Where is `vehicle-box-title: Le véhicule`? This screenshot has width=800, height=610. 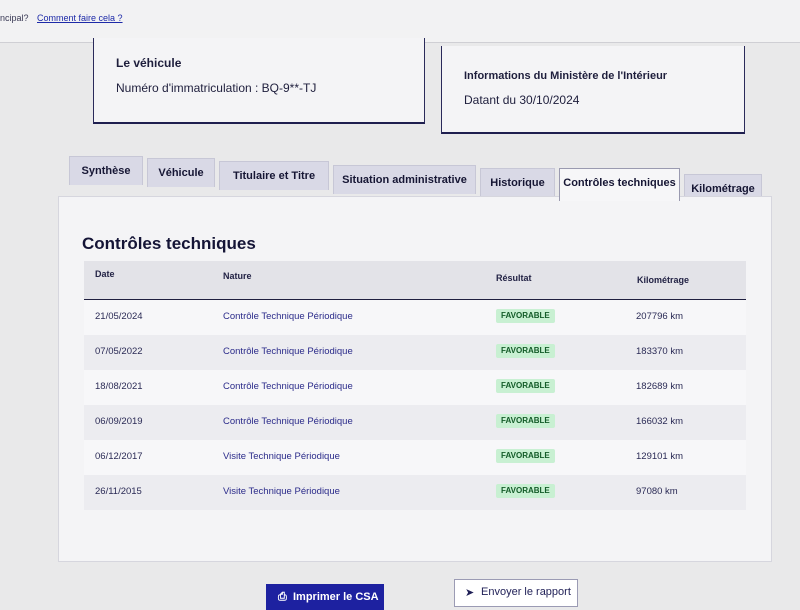 vehicle-box-title: Le véhicule is located at coordinates (149, 63).